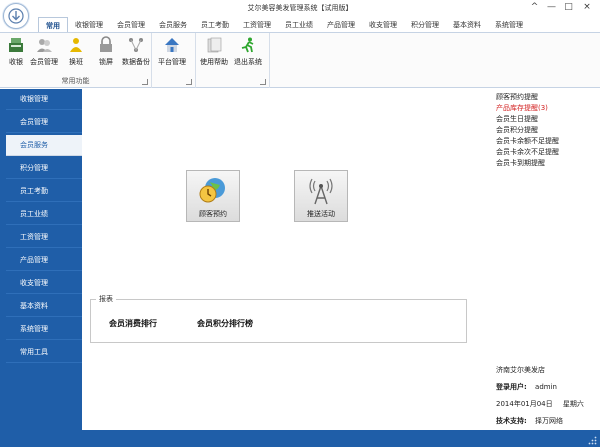  I want to click on login-user-row: 登录用户: admin, so click(526, 387).